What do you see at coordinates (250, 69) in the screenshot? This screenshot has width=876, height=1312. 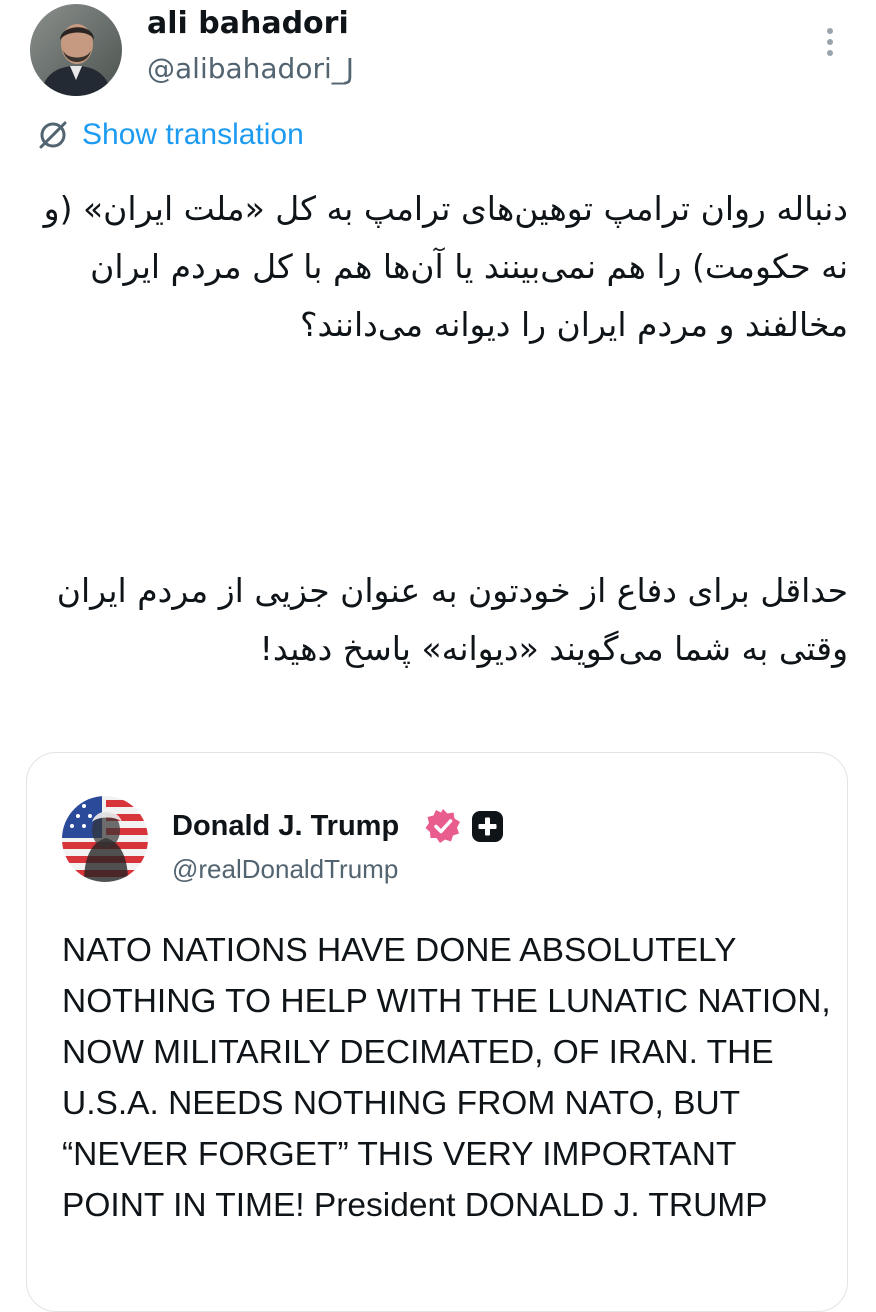 I see `author-handle: @alibahadori_J` at bounding box center [250, 69].